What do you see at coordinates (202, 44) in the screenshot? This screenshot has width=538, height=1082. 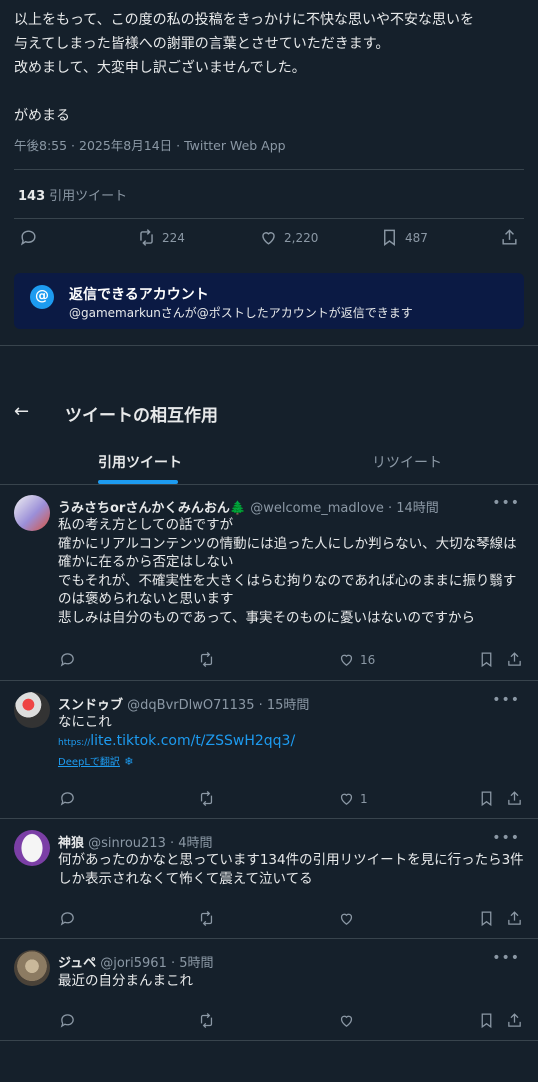 I see `tweet-line: 与えてしまった皆様への謝罪の言葉とさせていただきます。` at bounding box center [202, 44].